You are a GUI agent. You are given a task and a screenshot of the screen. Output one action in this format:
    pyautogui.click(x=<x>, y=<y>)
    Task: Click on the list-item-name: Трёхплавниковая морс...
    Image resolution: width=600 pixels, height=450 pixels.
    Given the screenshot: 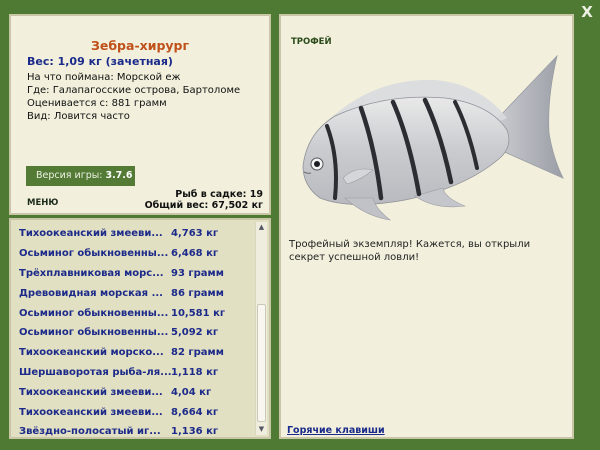 What is the action you would take?
    pyautogui.click(x=91, y=273)
    